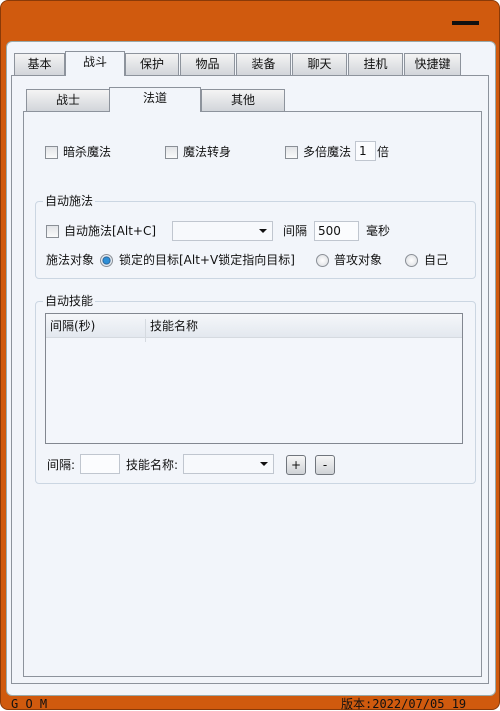 The image size is (500, 711). I want to click on list-header: 间隔(秒) 技能名称, so click(254, 328).